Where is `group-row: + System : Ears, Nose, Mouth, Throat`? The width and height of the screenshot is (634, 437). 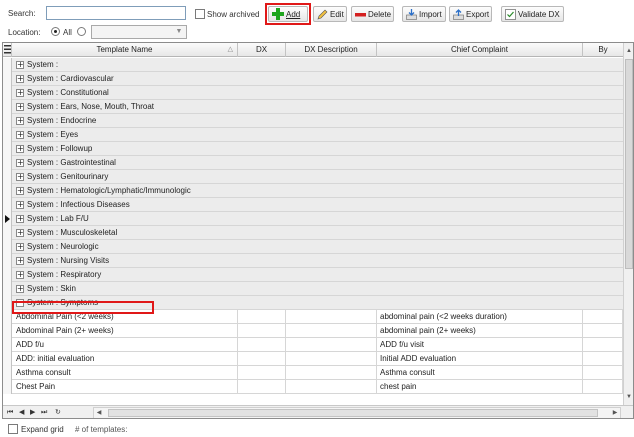 group-row: + System : Ears, Nose, Mouth, Throat is located at coordinates (313, 107).